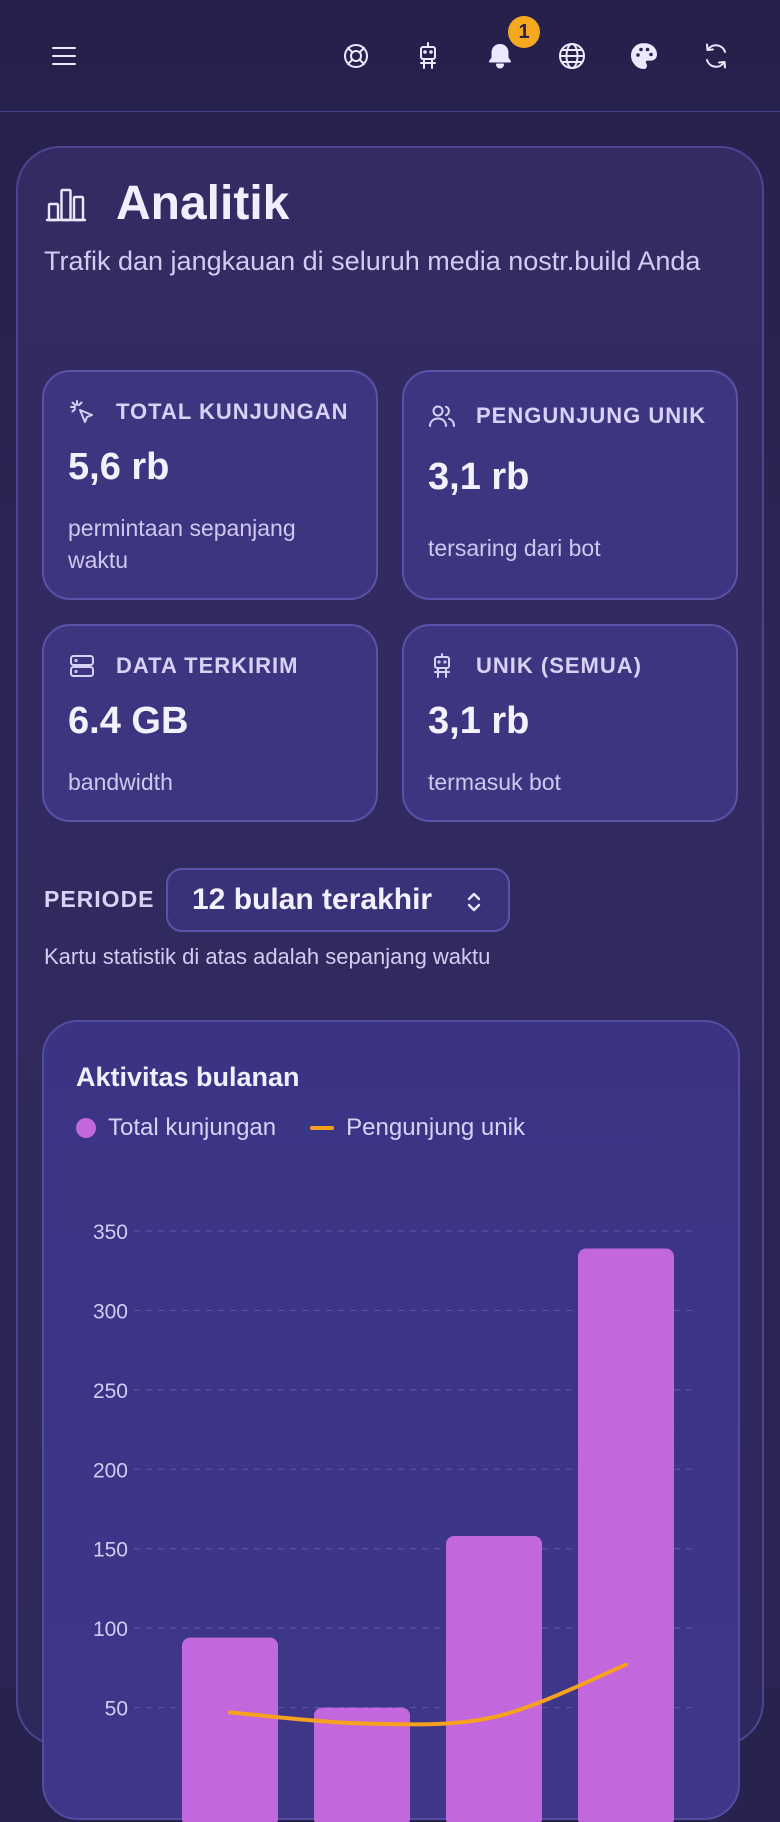 The height and width of the screenshot is (1822, 780). Describe the element at coordinates (120, 782) in the screenshot. I see `stat-note: bandwidth` at that location.